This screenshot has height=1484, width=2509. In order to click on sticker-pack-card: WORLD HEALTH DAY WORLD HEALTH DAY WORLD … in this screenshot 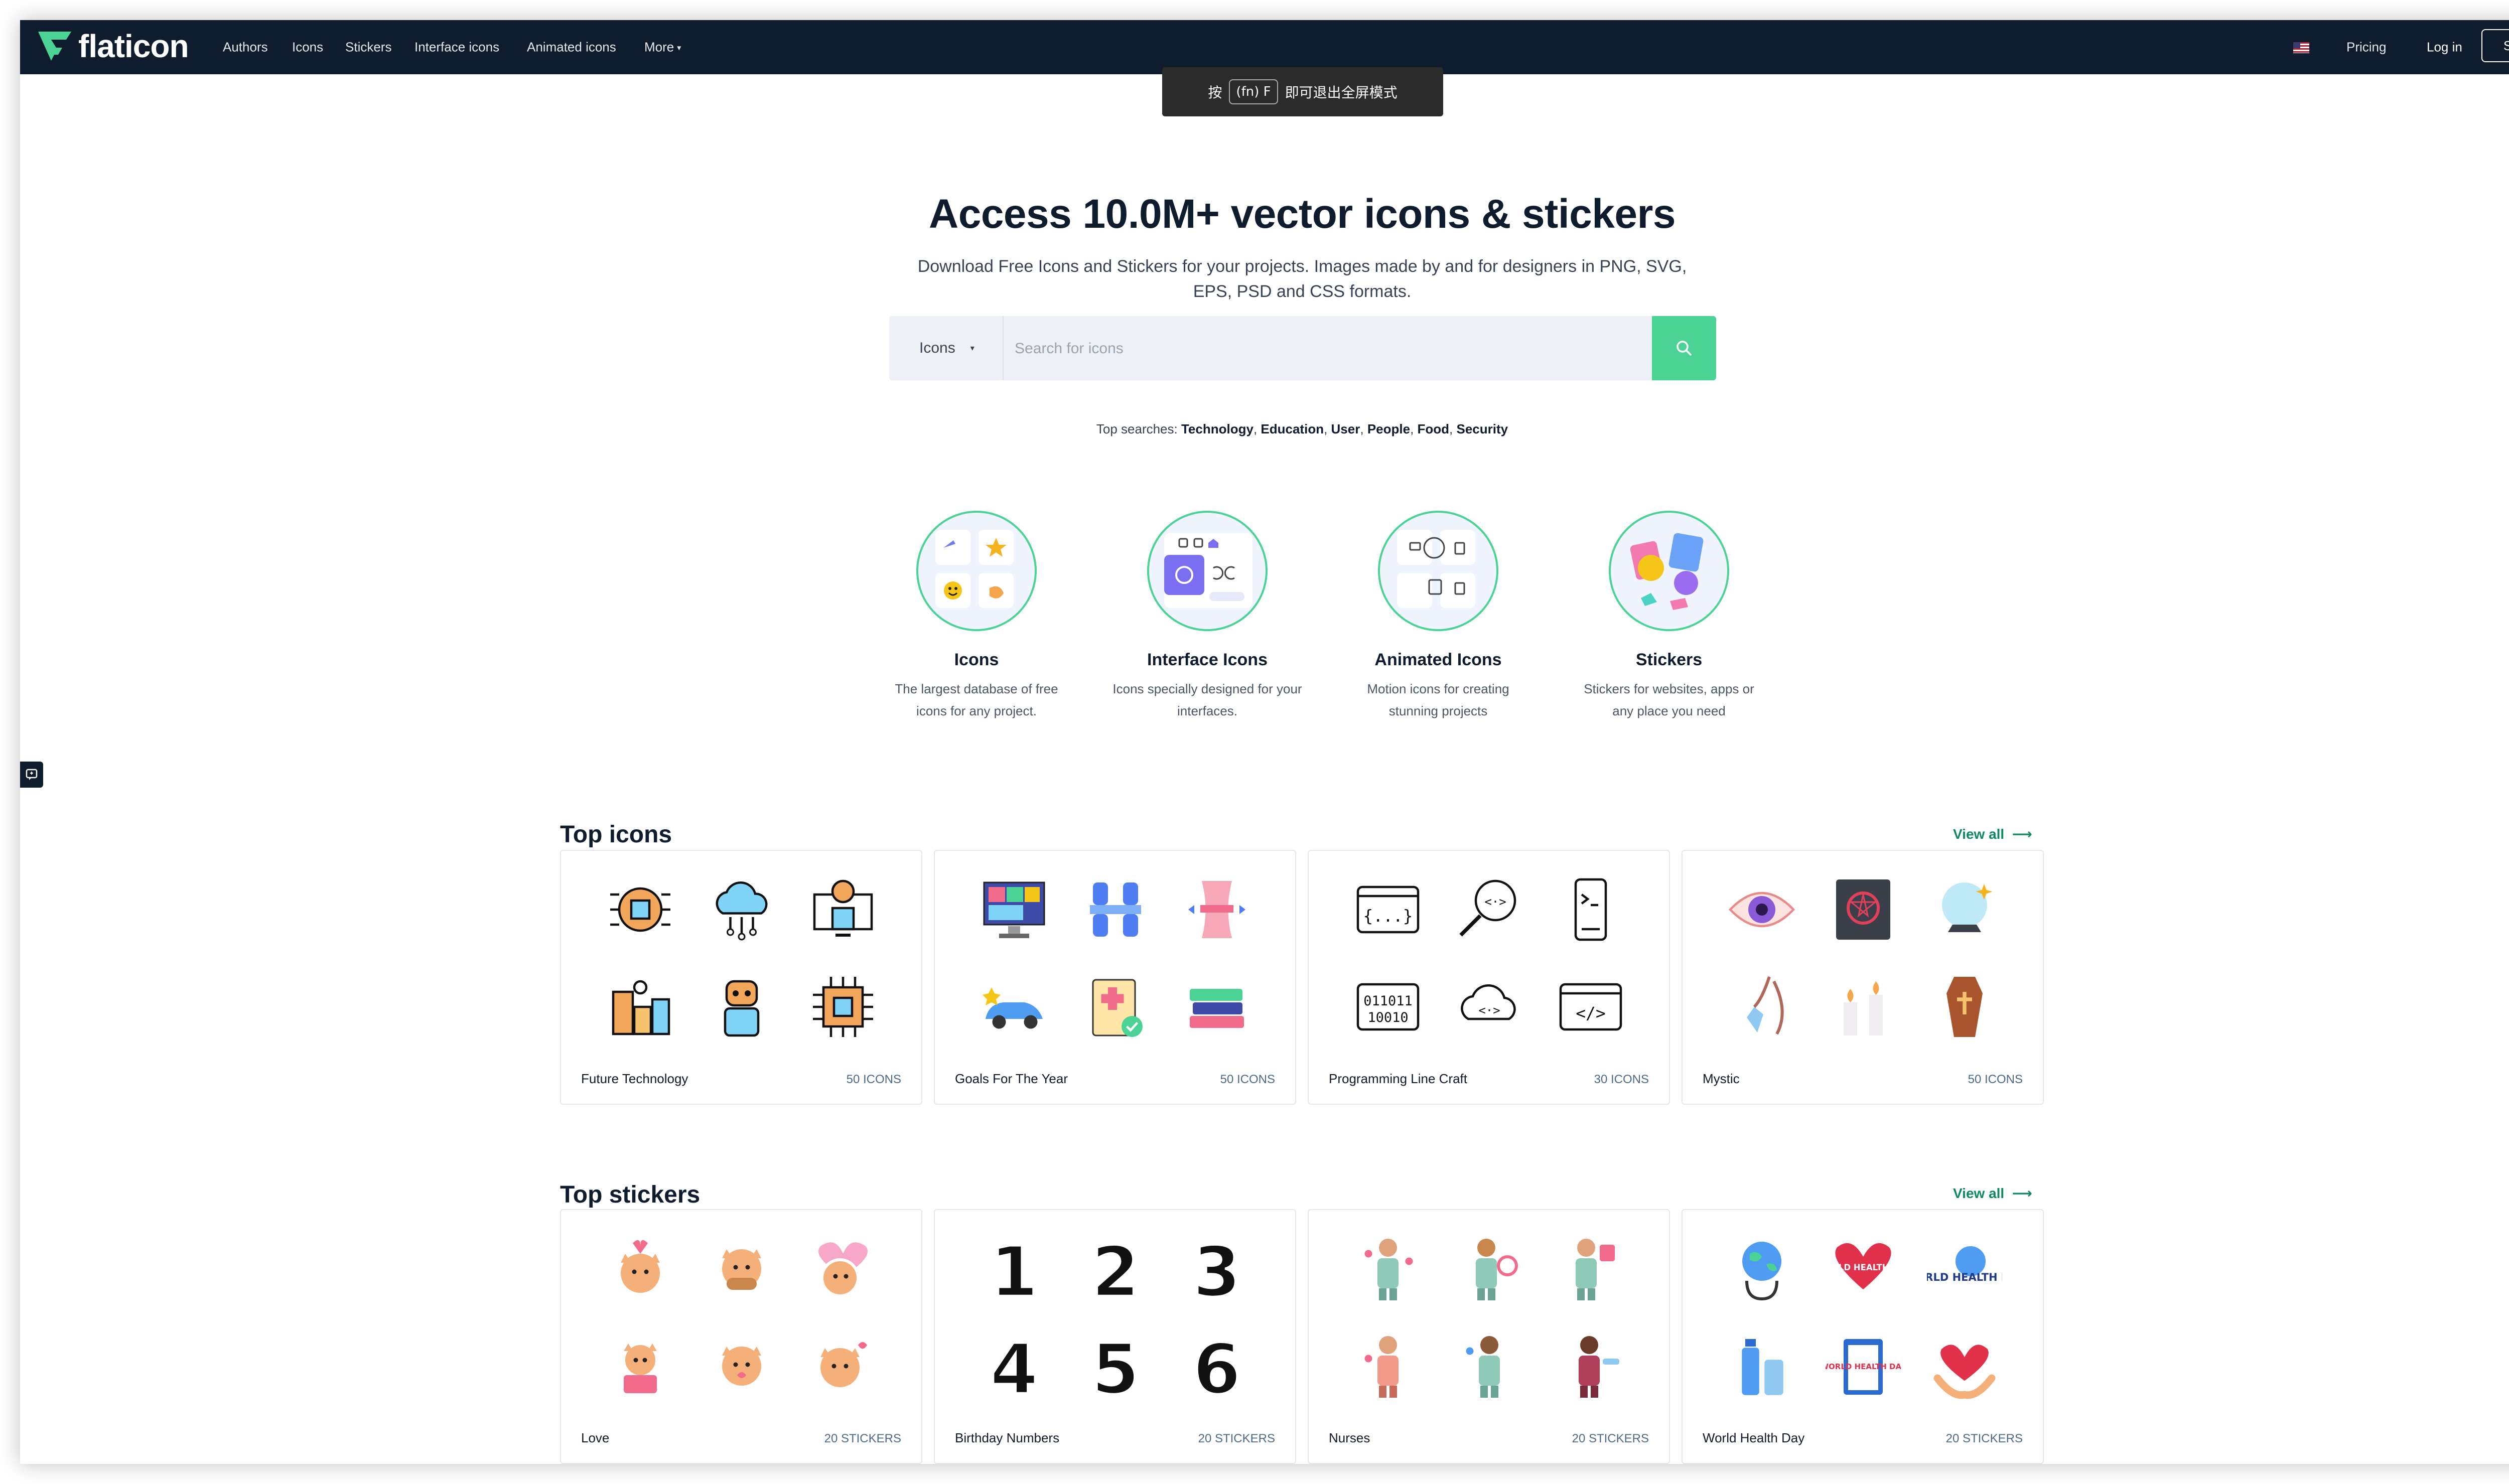, I will do `click(1863, 1336)`.